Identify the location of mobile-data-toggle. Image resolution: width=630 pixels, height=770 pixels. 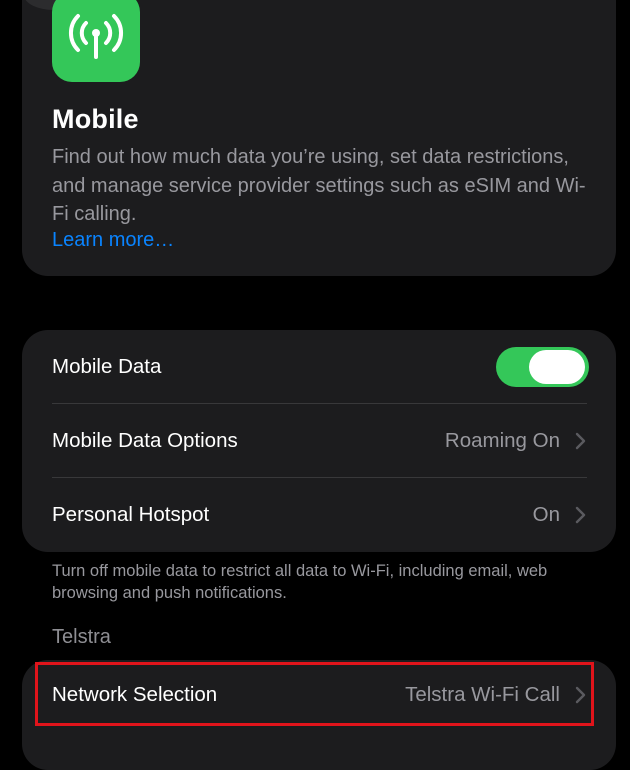
(542, 367).